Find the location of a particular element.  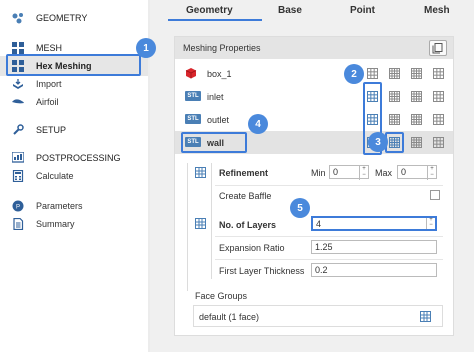

sidebar-item-hex-meshing: Hex Meshing is located at coordinates (74, 66).